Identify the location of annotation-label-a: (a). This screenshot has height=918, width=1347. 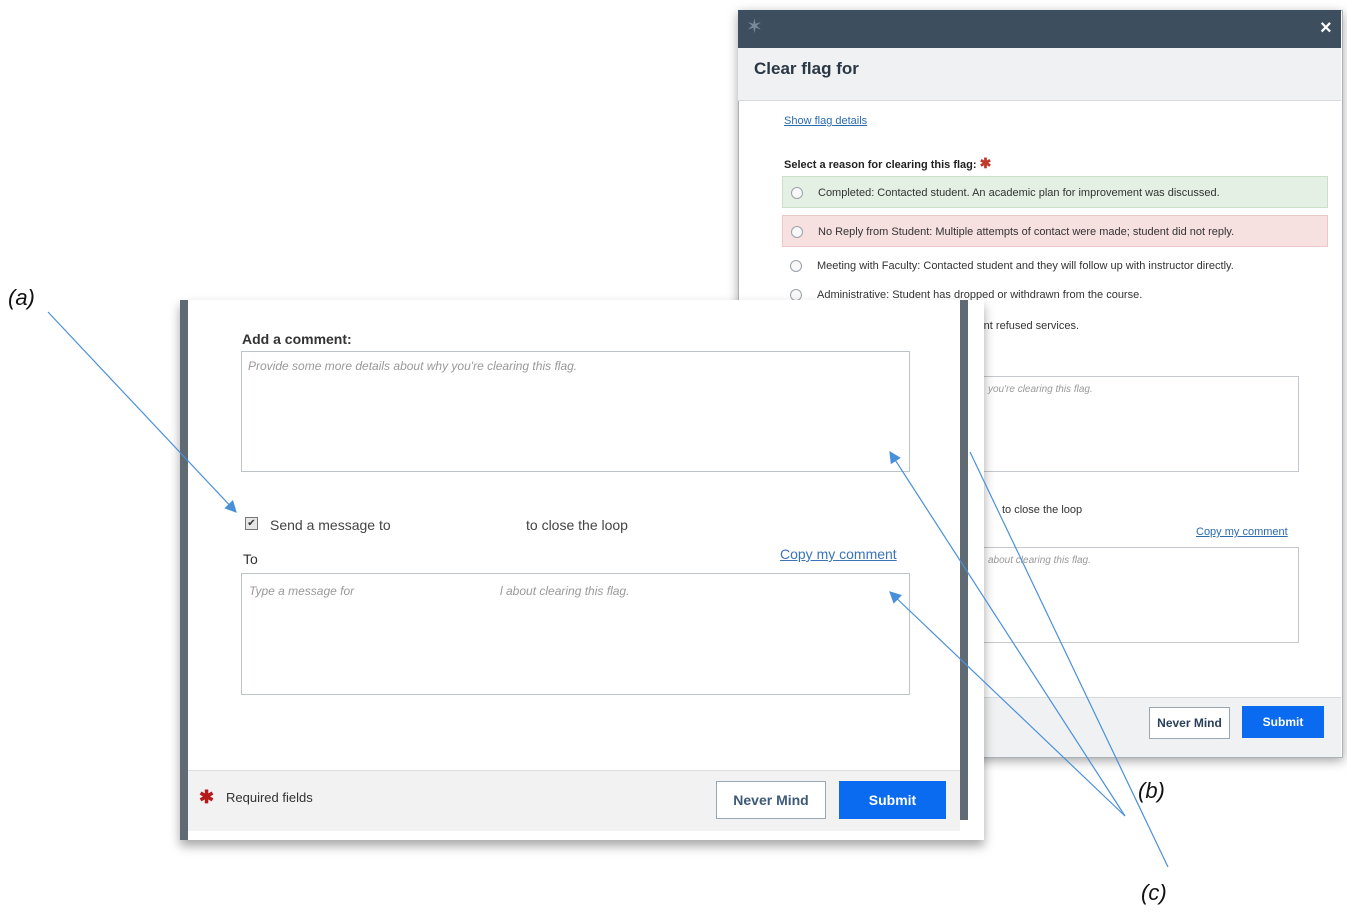
(21, 297).